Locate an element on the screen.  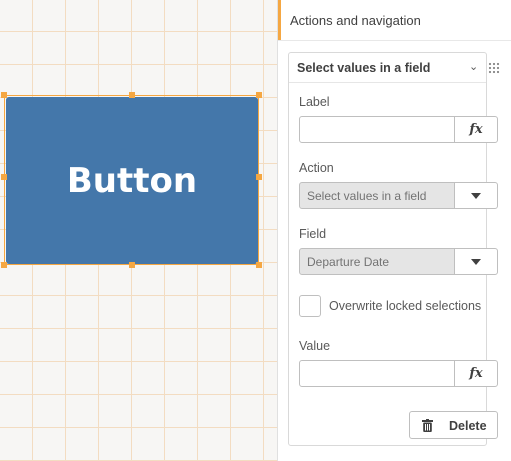
label-input is located at coordinates (377, 129).